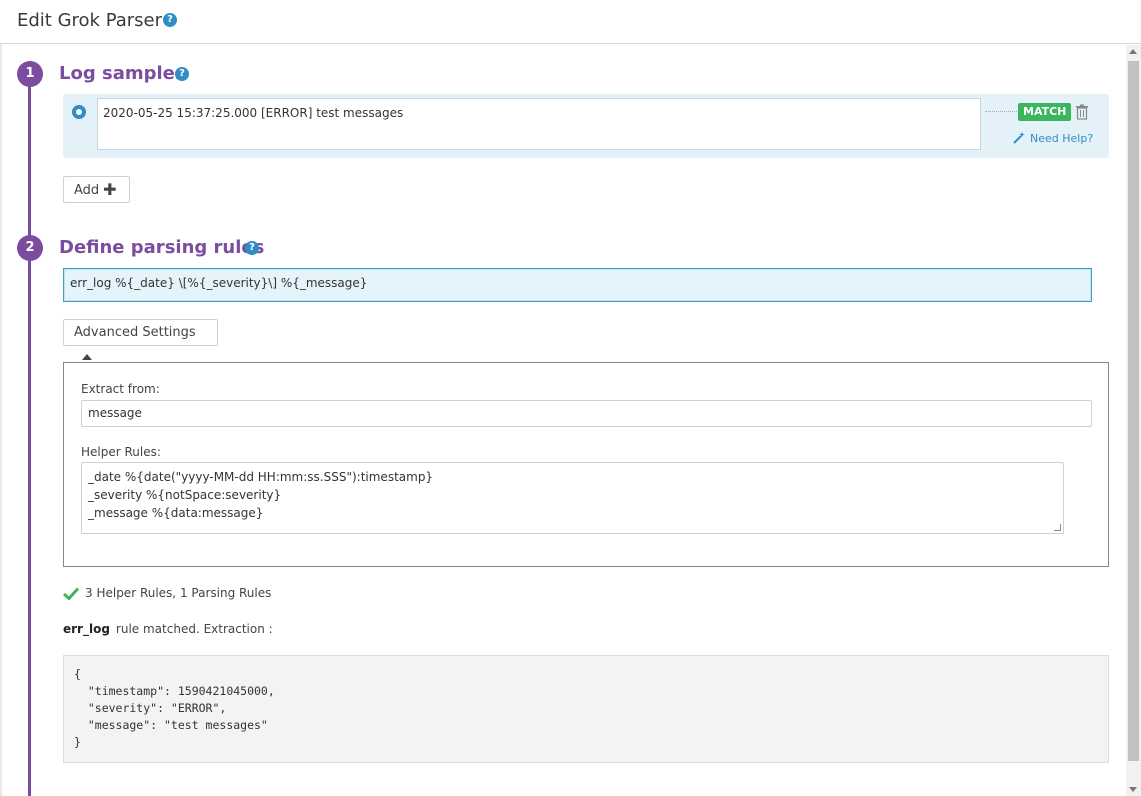 This screenshot has height=796, width=1141. Describe the element at coordinates (30, 248) in the screenshot. I see `step-number-2: 2` at that location.